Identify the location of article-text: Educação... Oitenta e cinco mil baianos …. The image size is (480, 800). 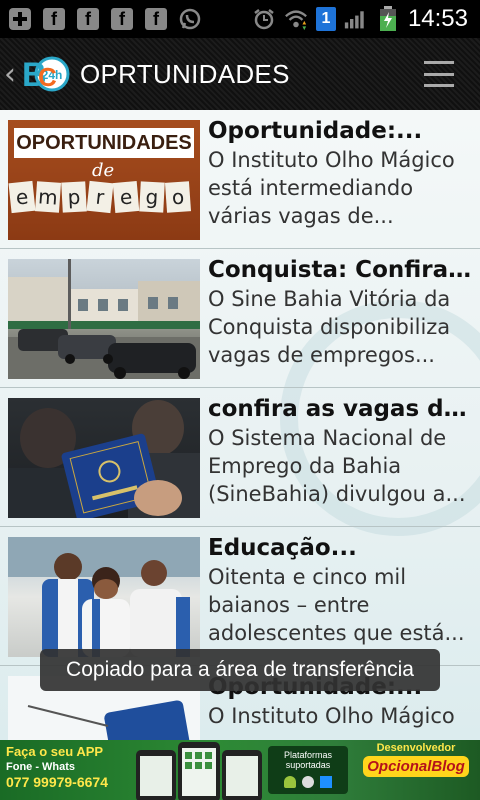
(340, 590).